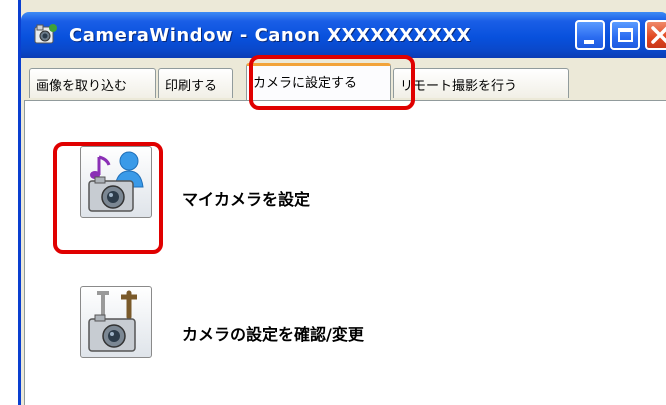  What do you see at coordinates (270, 35) in the screenshot?
I see `window-title: CameraWindow - Canon XXXXXXXXXX` at bounding box center [270, 35].